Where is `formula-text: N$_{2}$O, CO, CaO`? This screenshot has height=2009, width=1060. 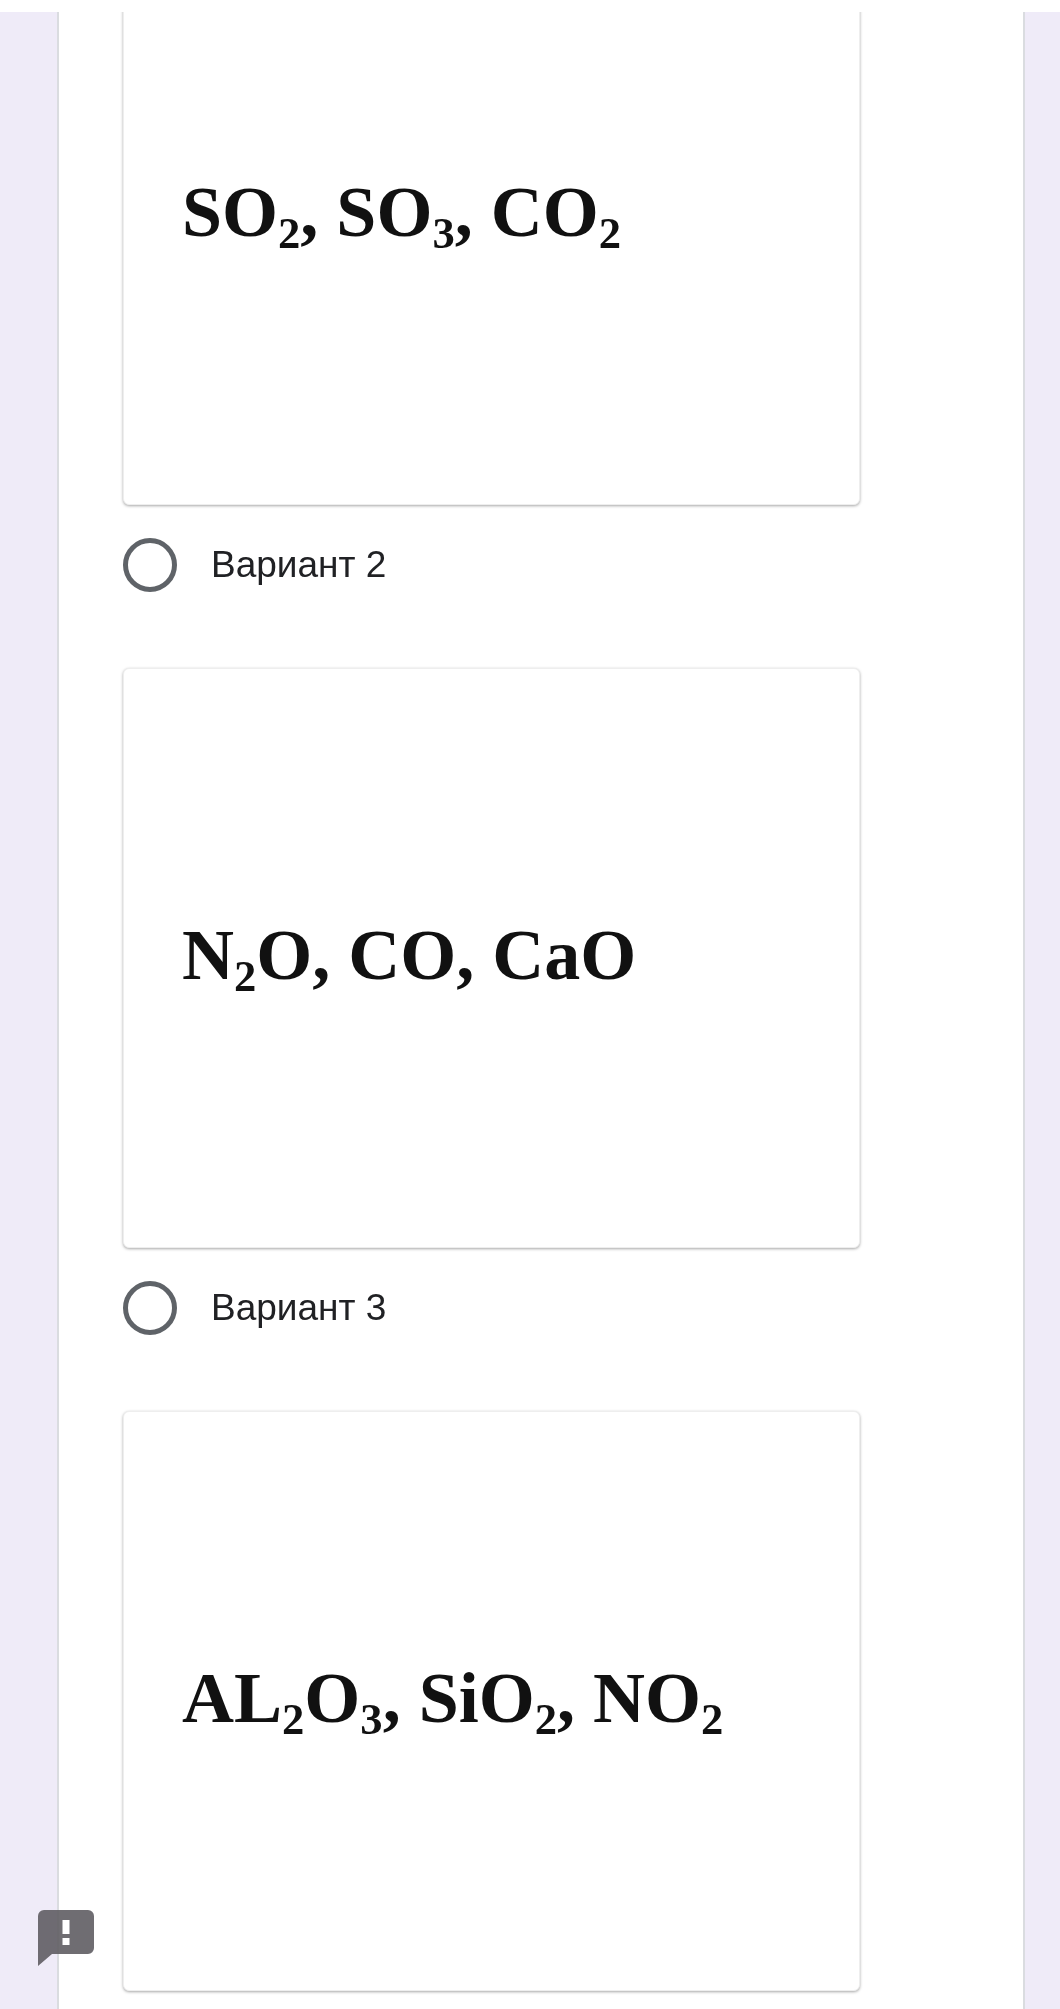 formula-text: N$_{2}$O, CO, CaO is located at coordinates (409, 958).